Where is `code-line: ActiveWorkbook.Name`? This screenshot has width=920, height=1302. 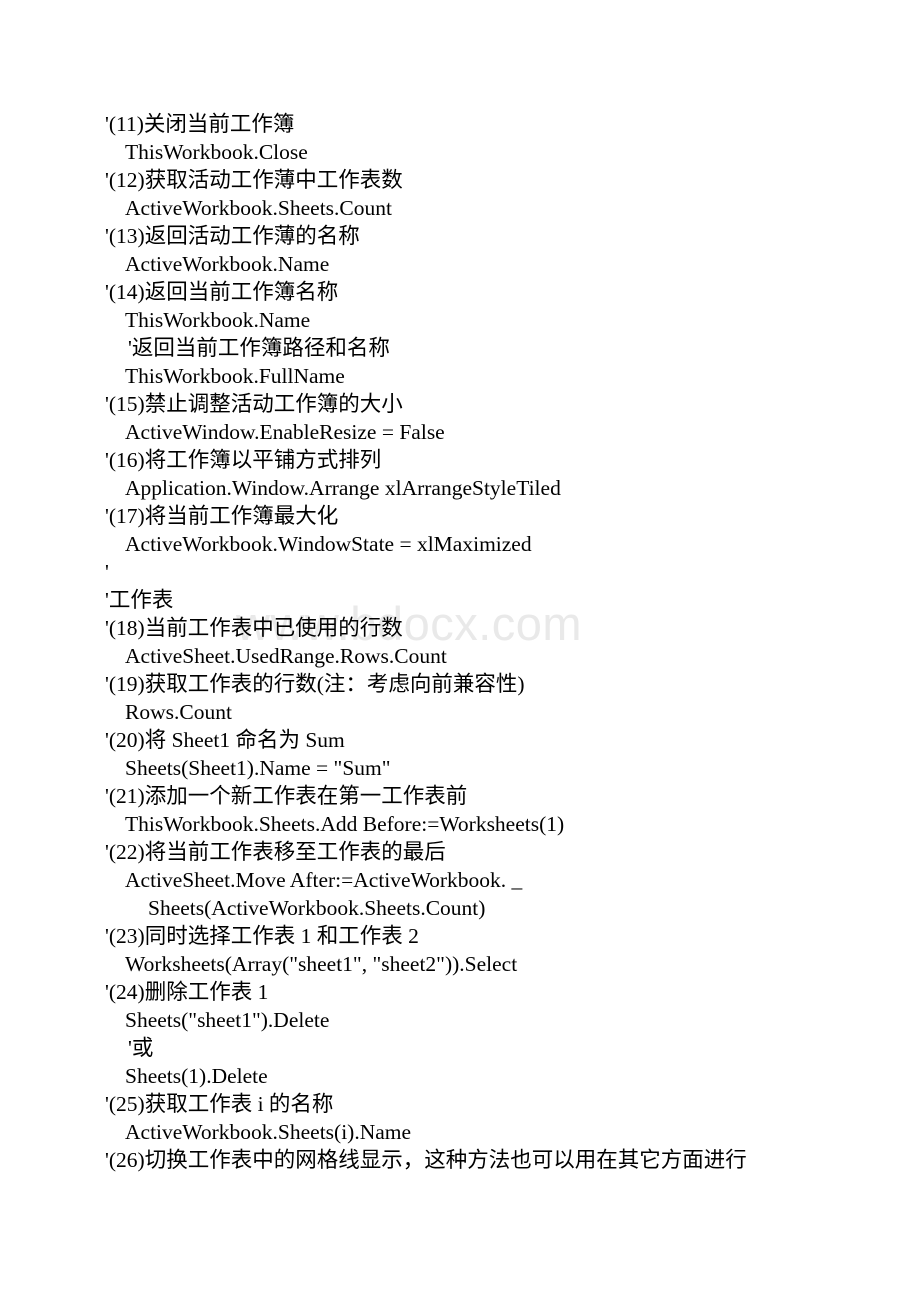
code-line: ActiveWorkbook.Name is located at coordinates (227, 264).